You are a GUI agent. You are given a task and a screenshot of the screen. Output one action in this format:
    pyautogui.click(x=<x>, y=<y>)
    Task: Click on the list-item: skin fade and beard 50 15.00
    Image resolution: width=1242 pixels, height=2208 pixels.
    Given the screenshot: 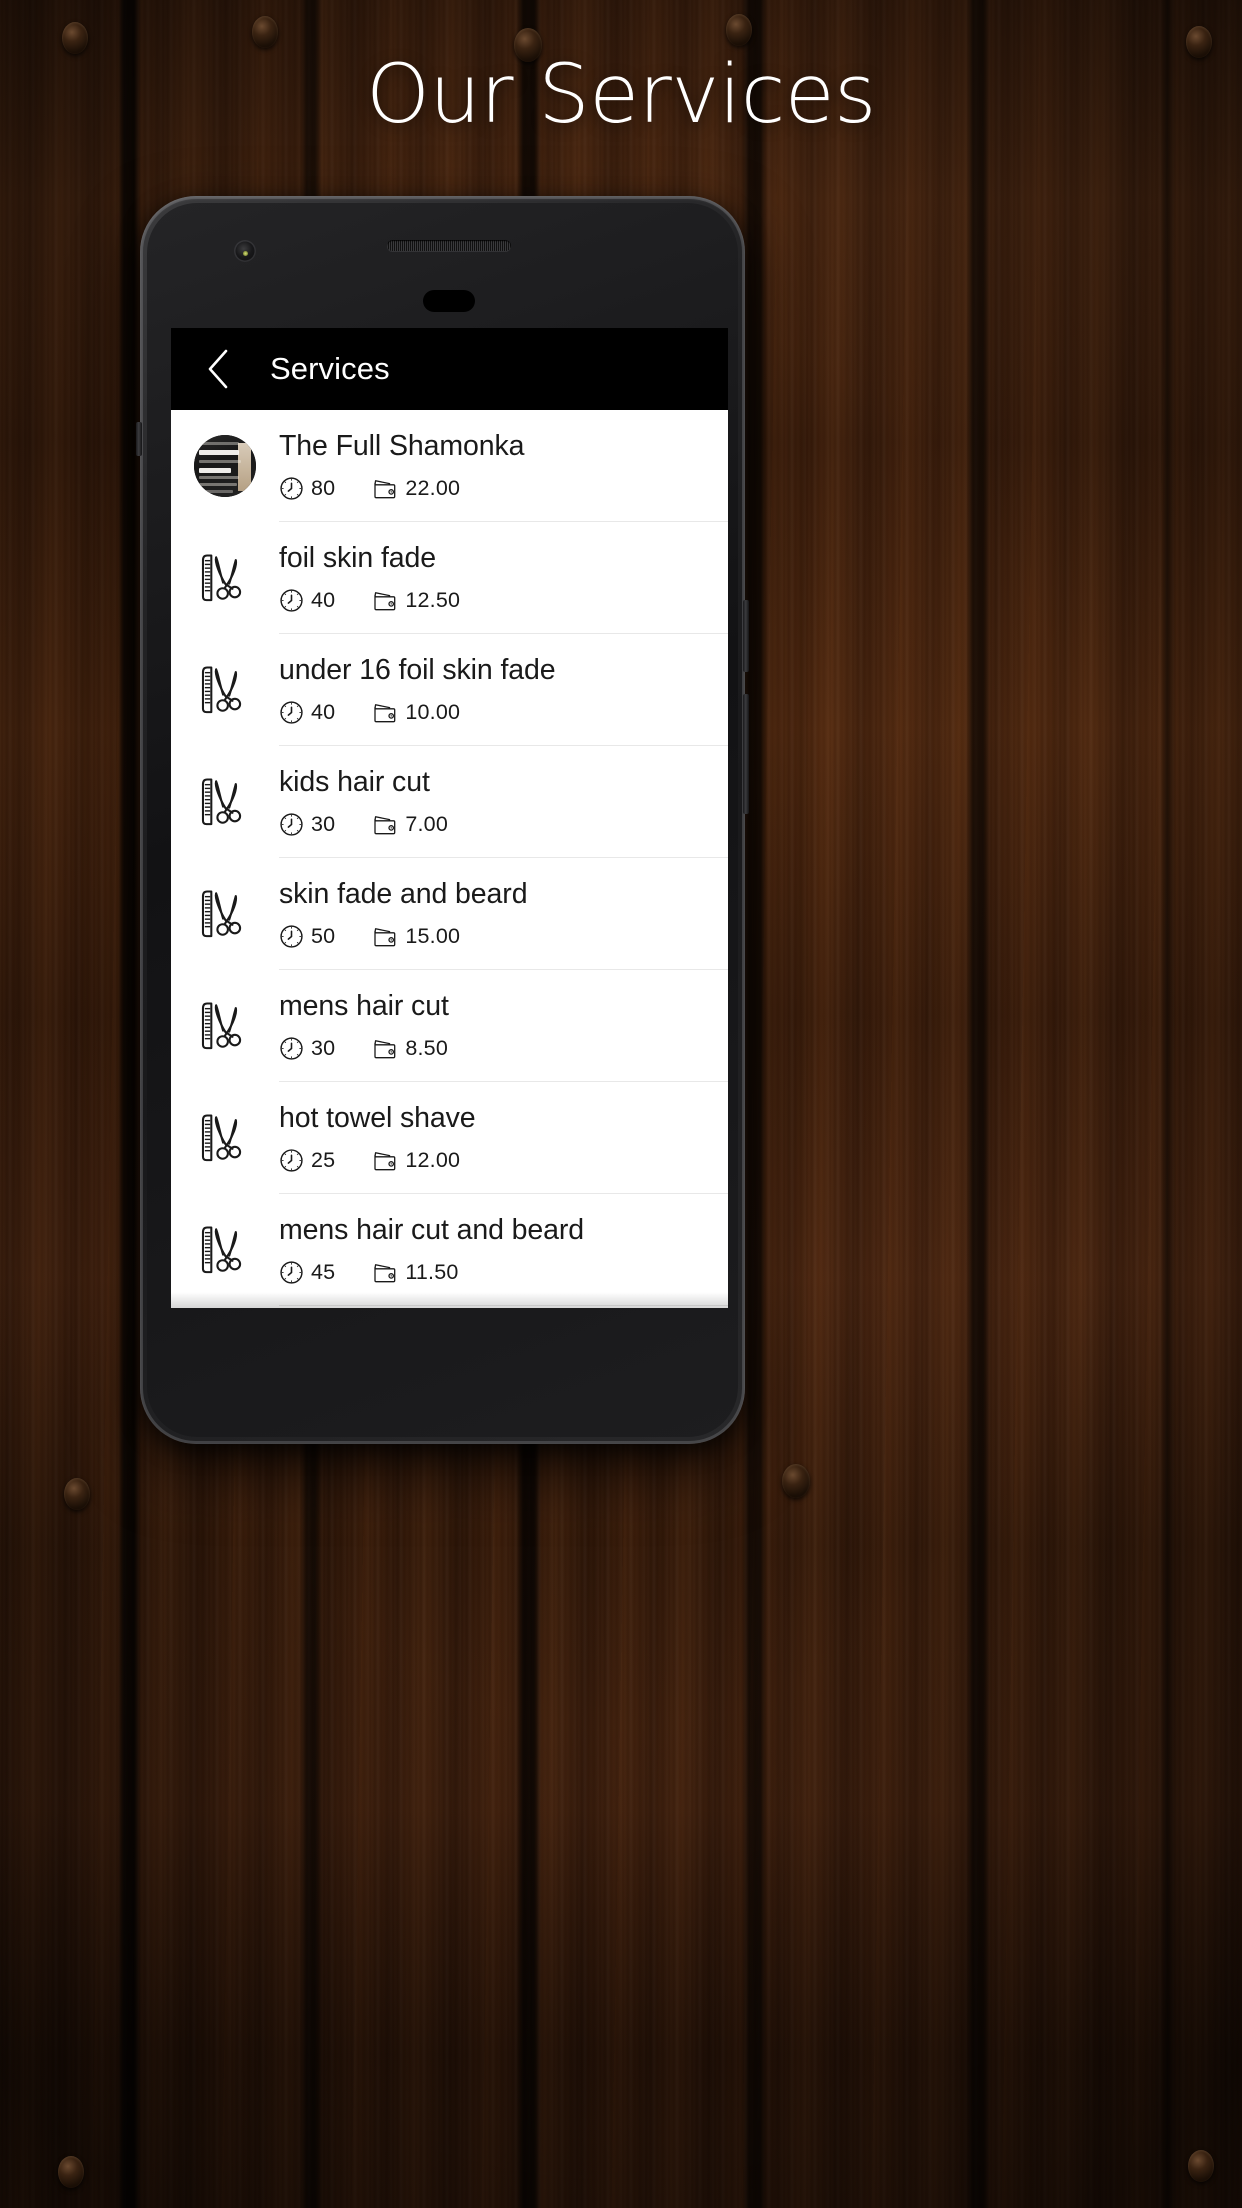 What is the action you would take?
    pyautogui.click(x=449, y=914)
    